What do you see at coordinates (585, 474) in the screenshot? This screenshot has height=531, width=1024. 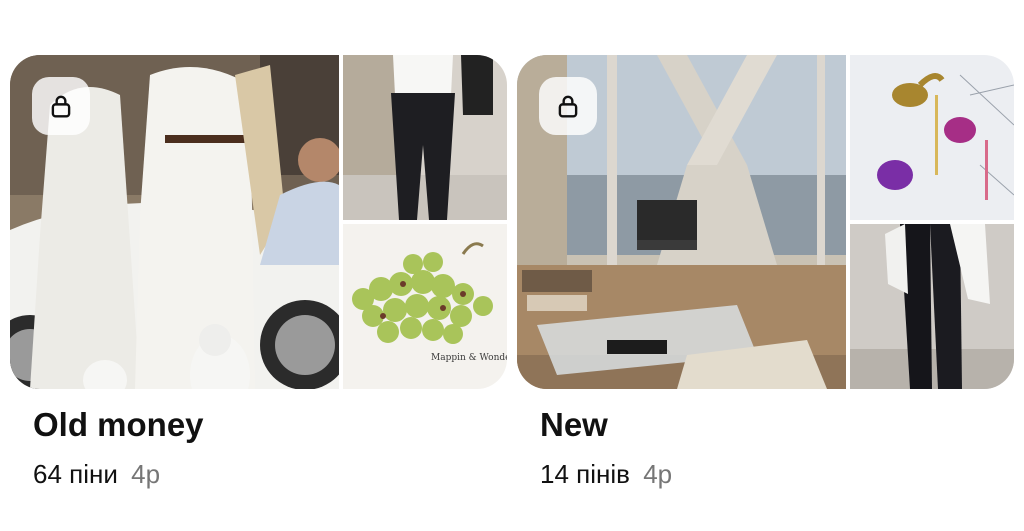 I see `pin-count: 14 пінів` at bounding box center [585, 474].